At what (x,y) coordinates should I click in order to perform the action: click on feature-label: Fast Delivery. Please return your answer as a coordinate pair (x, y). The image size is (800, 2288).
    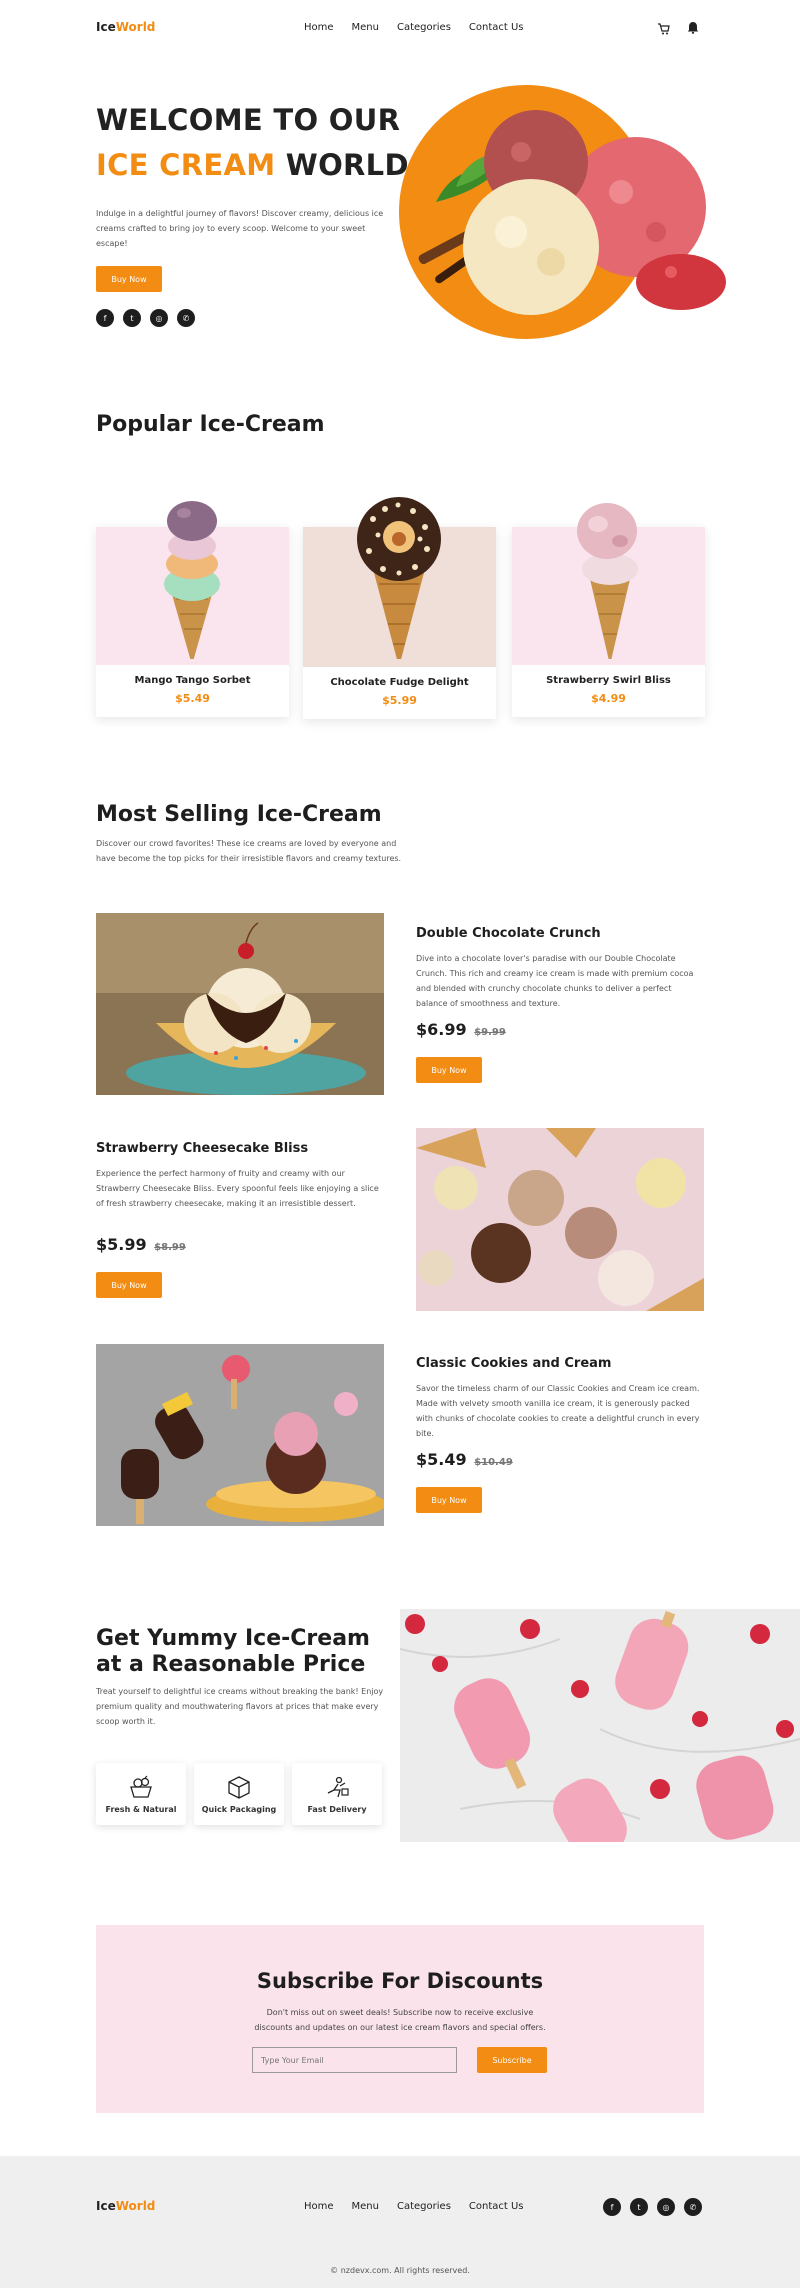
    Looking at the image, I should click on (337, 1809).